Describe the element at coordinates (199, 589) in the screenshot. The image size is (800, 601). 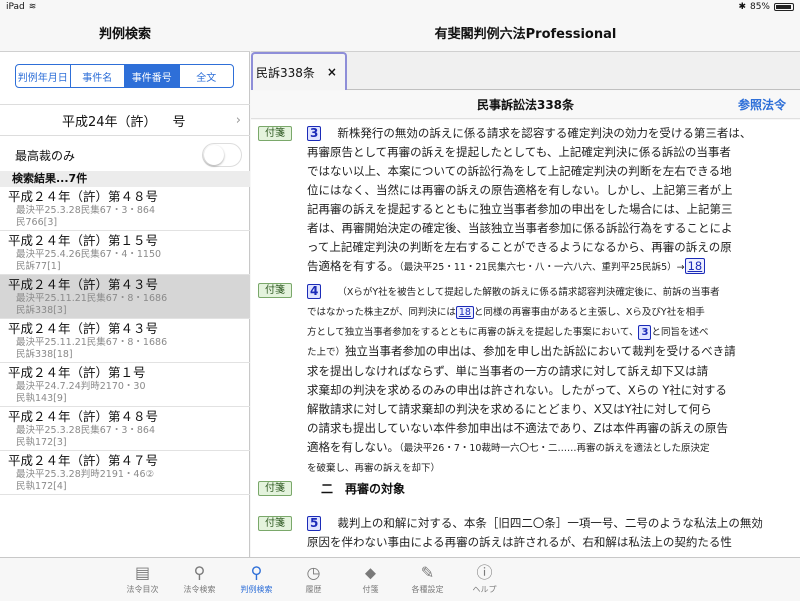
I see `tab-label: 法令検索` at that location.